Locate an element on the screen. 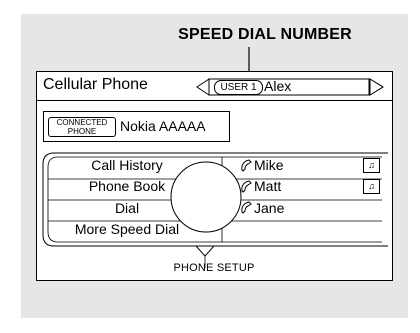 This screenshot has height=333, width=420. previous-user-arrow-icon is located at coordinates (203, 87).